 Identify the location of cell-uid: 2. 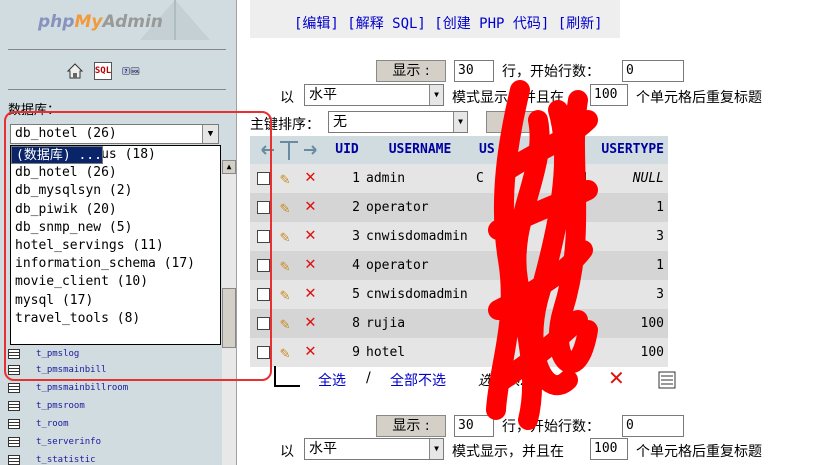
(356, 207).